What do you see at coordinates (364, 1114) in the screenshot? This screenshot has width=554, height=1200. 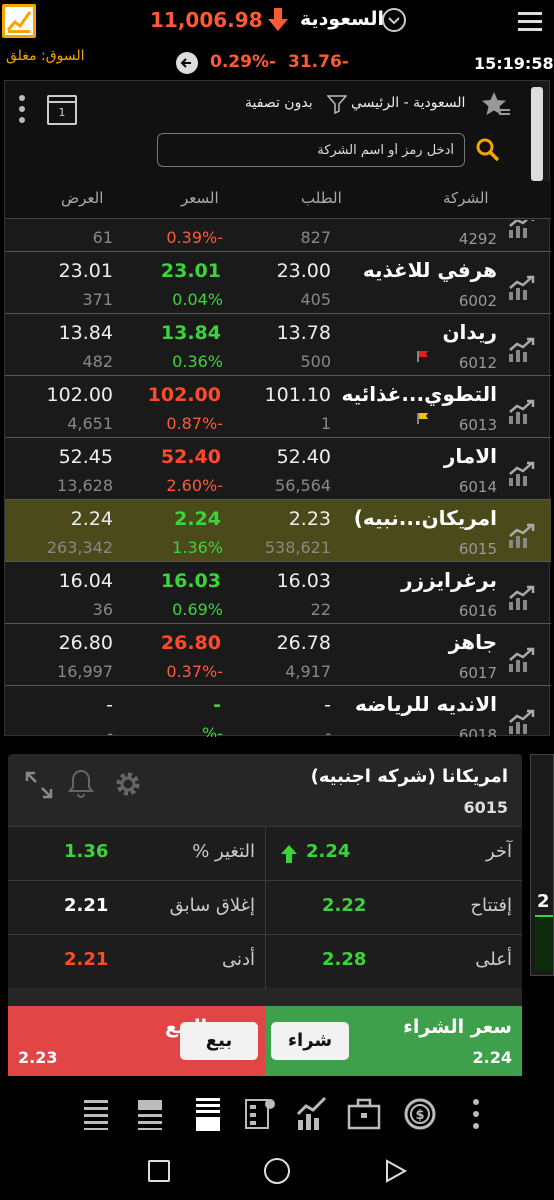 I see `portfolio-briefcase-icon` at bounding box center [364, 1114].